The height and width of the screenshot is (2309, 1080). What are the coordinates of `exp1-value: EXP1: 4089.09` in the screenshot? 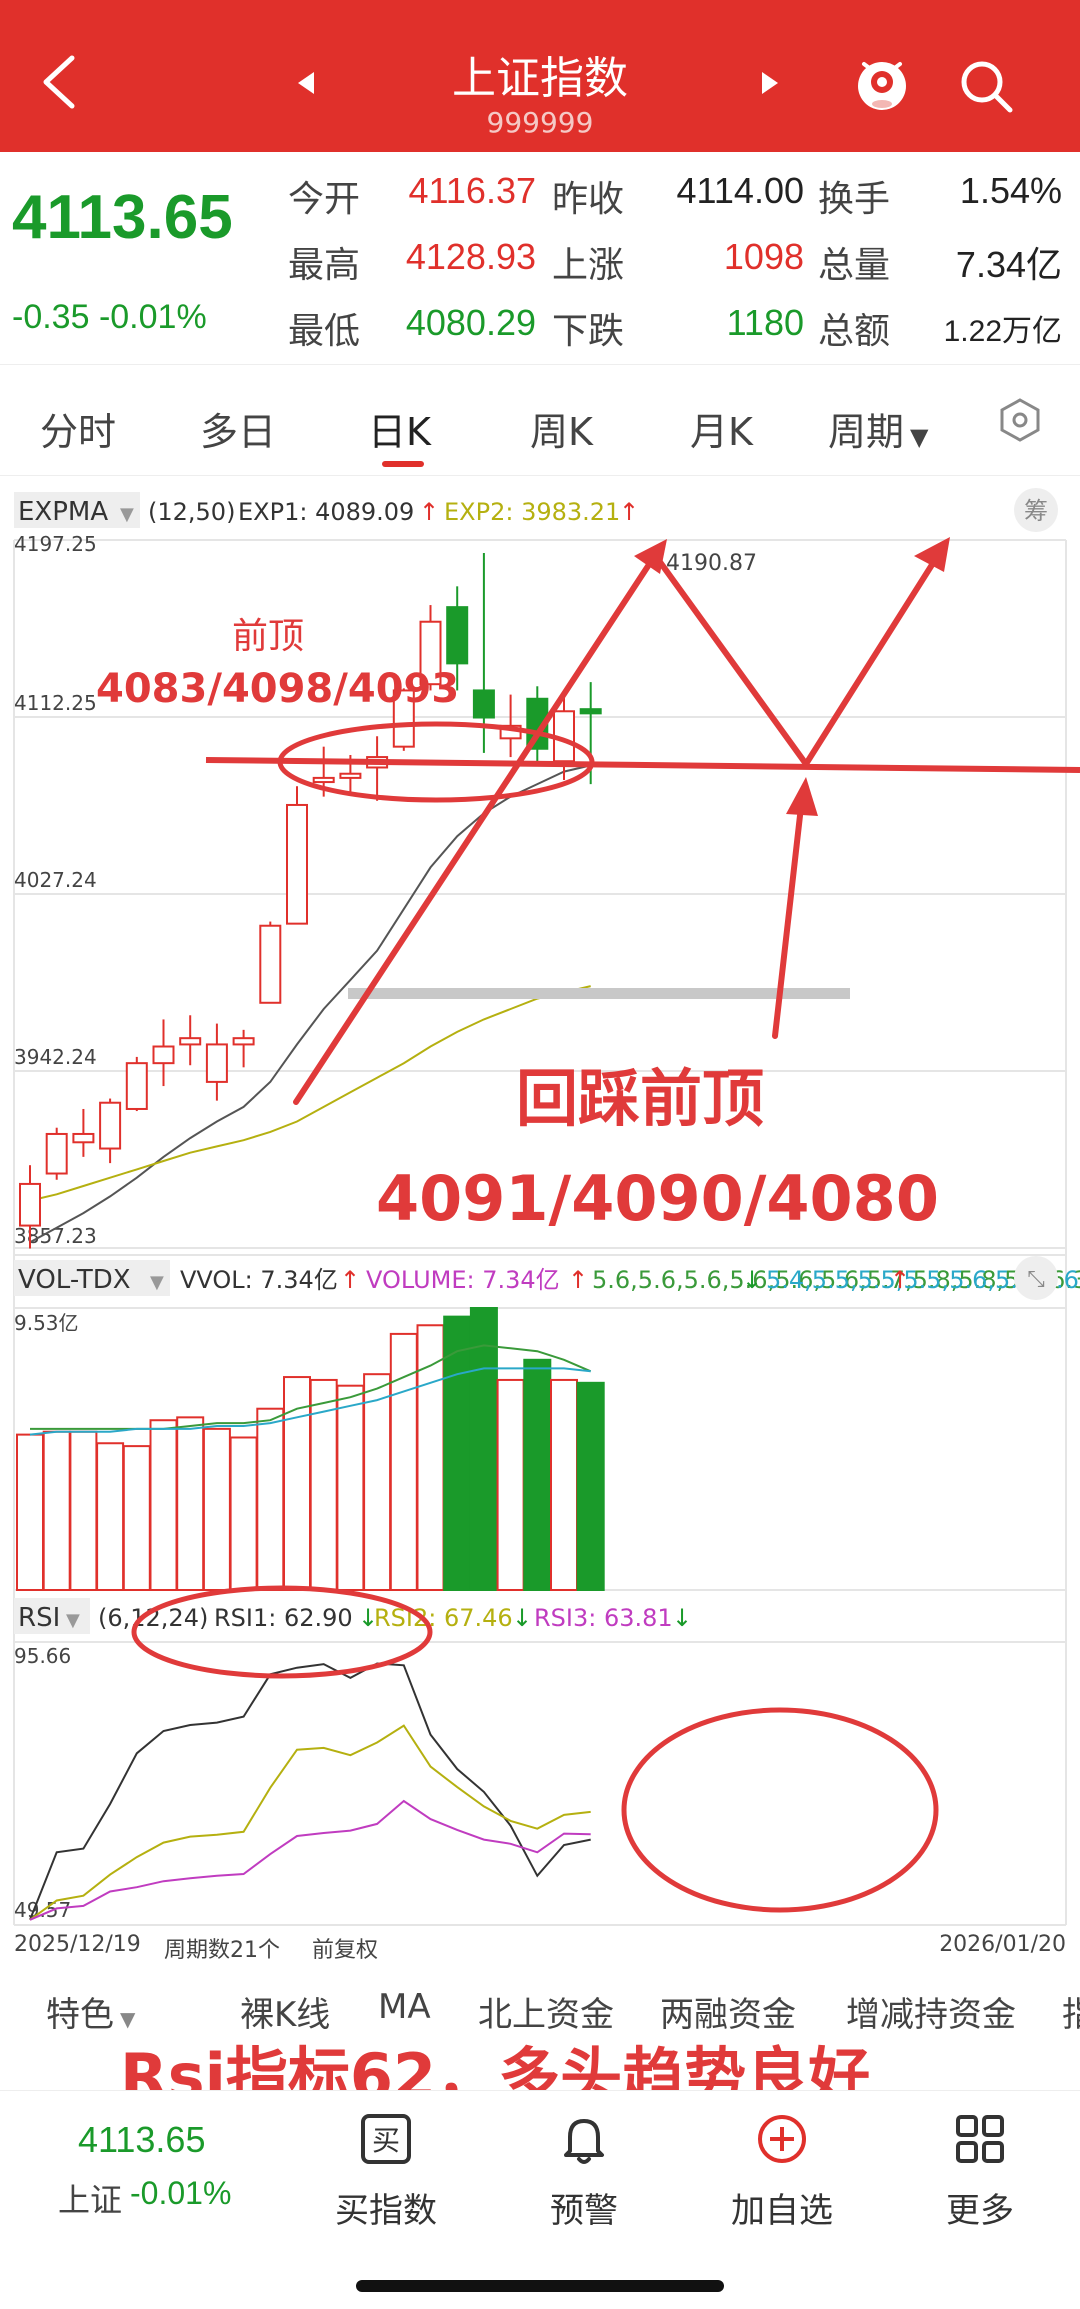 It's located at (326, 512).